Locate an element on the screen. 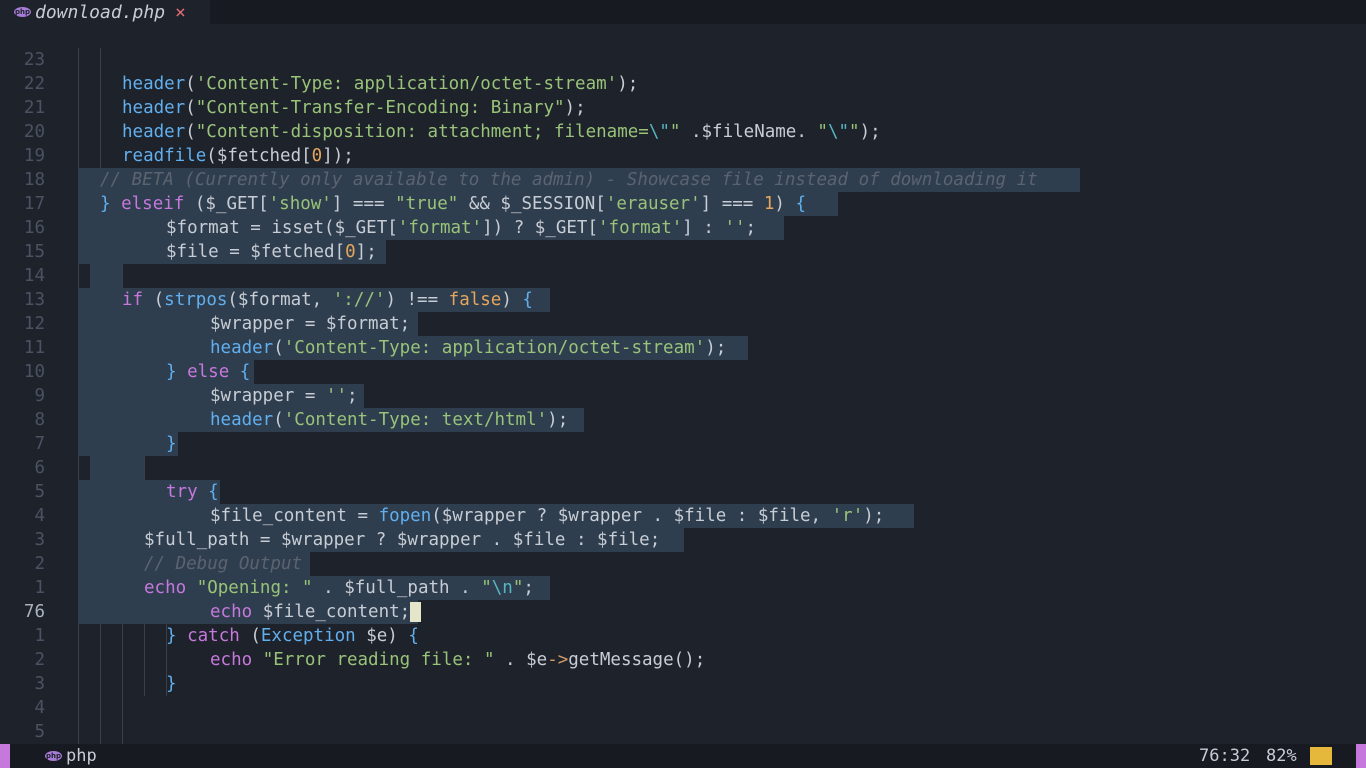  mode-indicator-right is located at coordinates (1361, 756).